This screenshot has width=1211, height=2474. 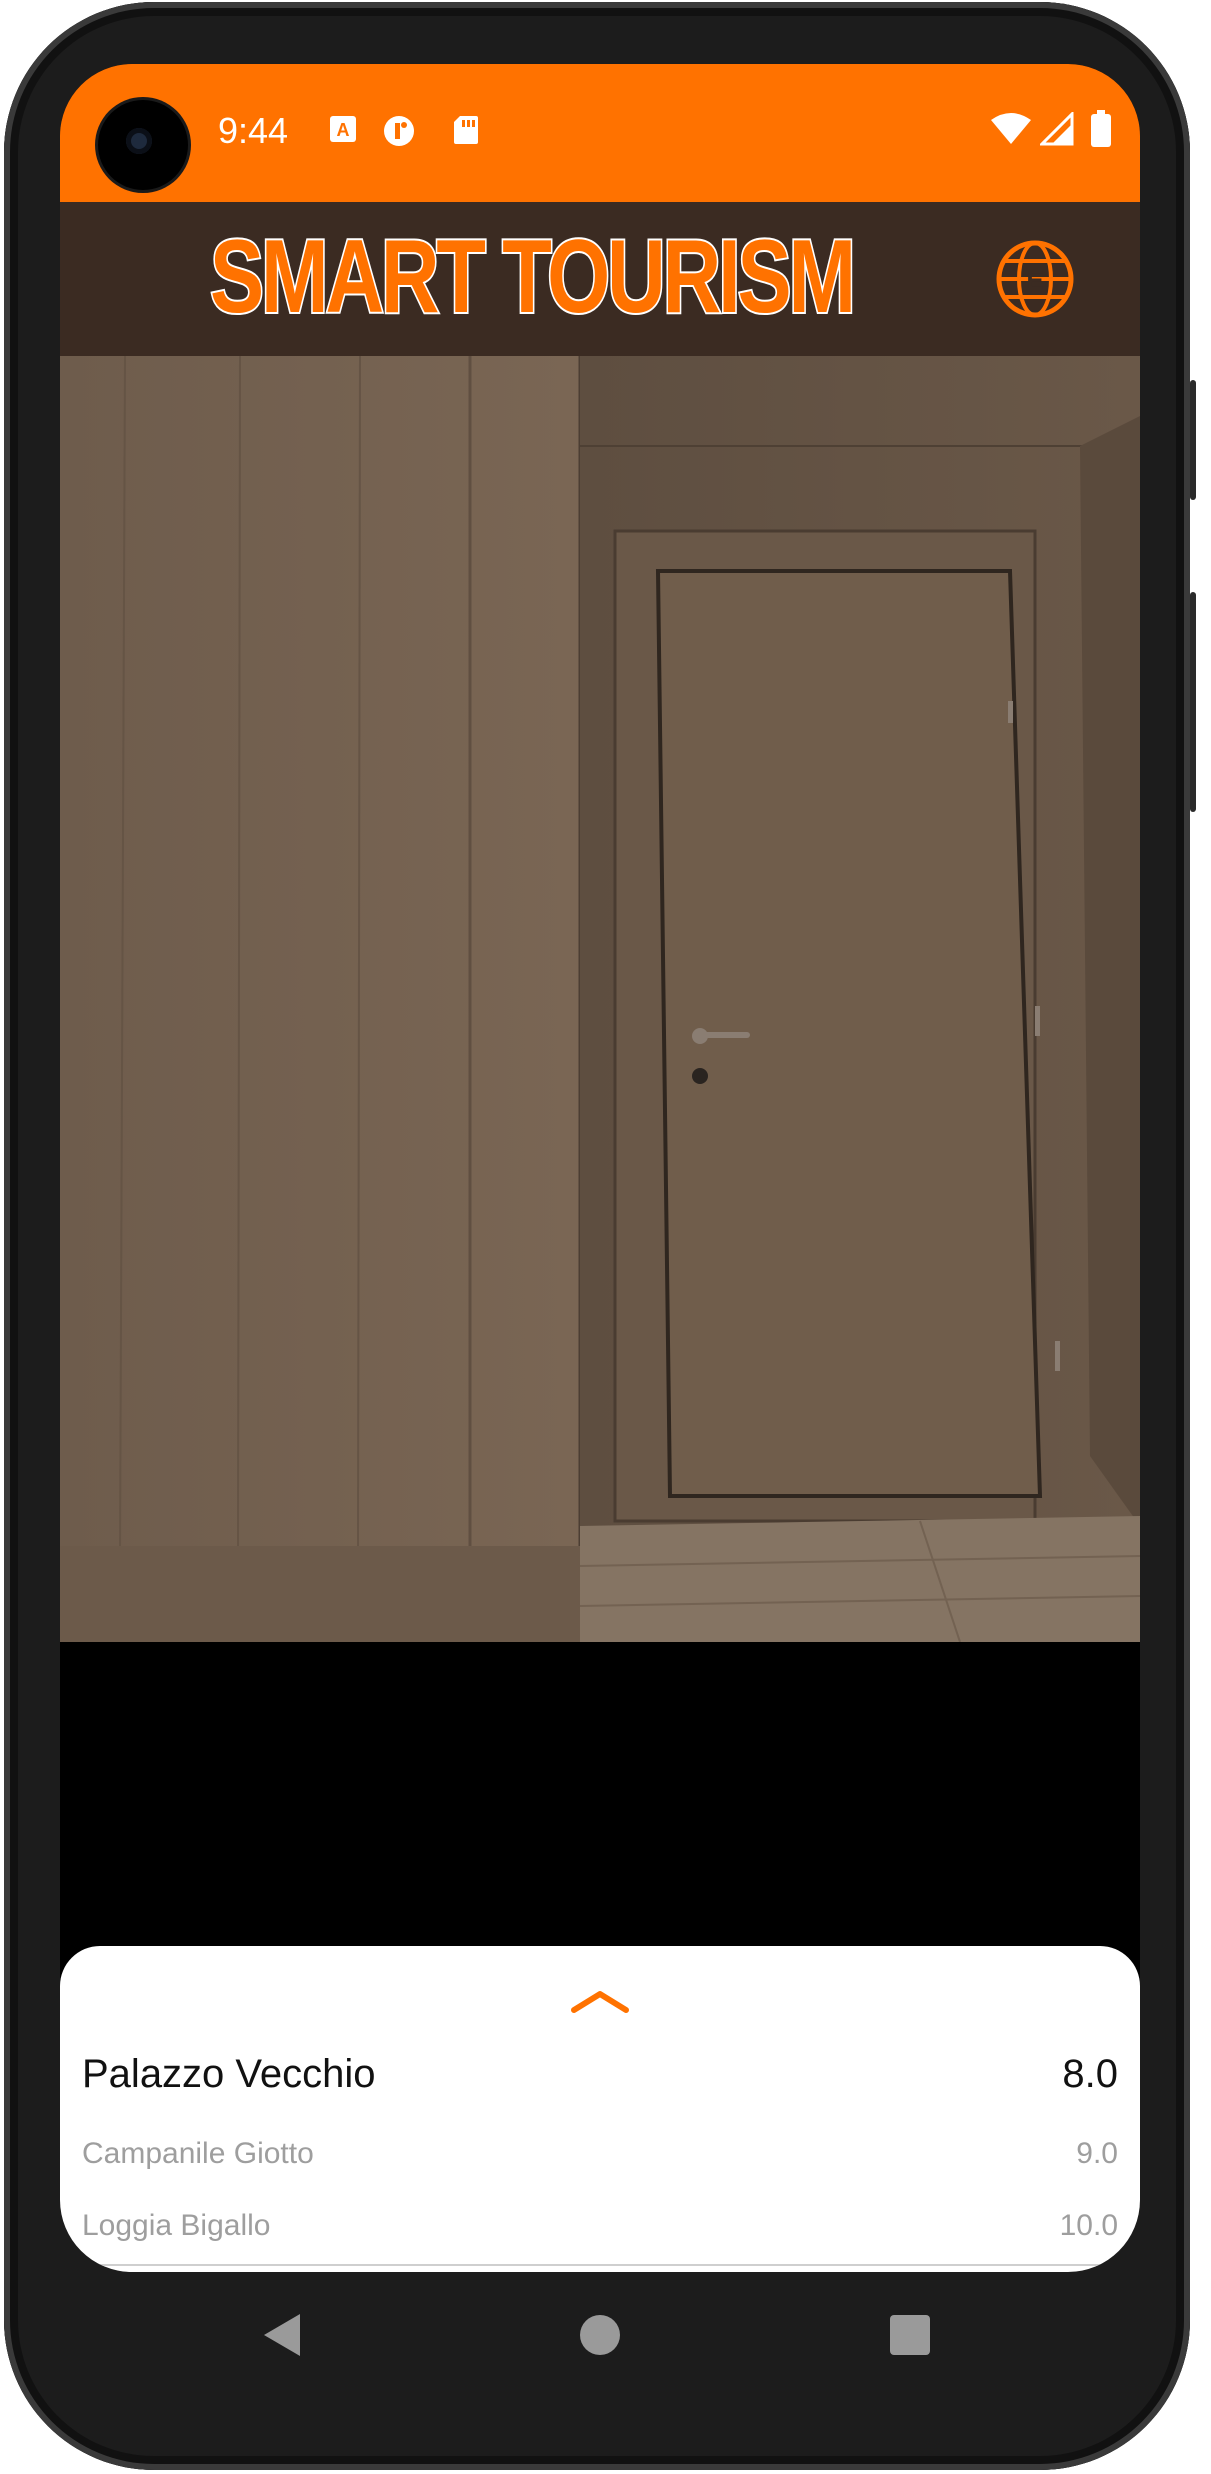 What do you see at coordinates (198, 2153) in the screenshot?
I see `result-name: Campanile Giotto` at bounding box center [198, 2153].